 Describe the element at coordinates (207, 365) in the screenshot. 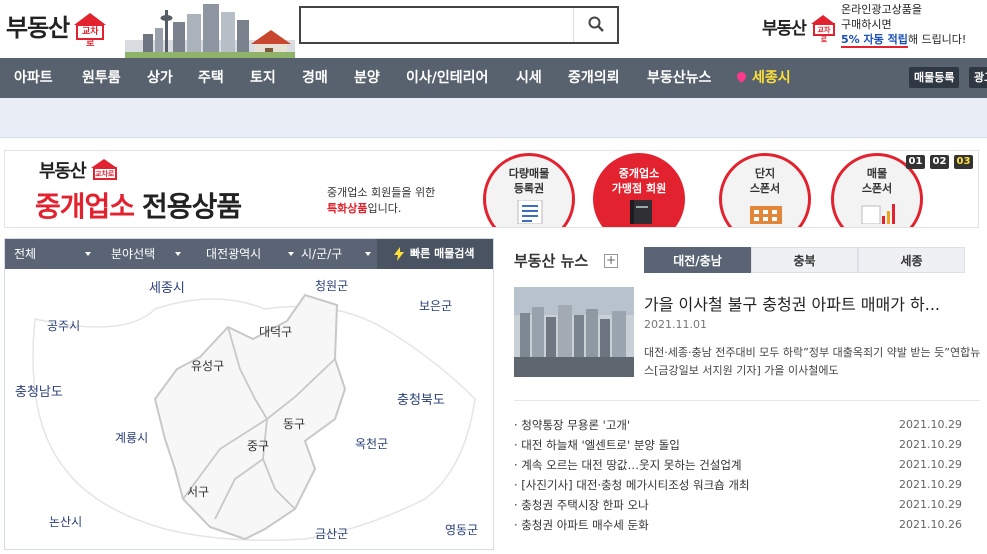

I see `map-district-yuseong: 유성구` at that location.